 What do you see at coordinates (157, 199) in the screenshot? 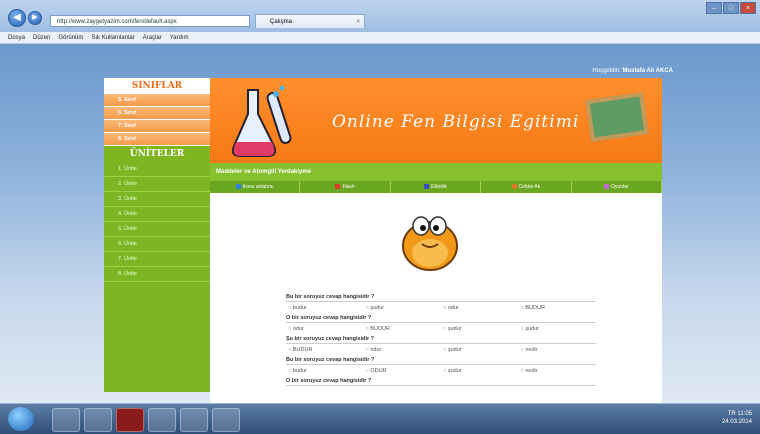
I see `sidebar-item-unit: 3. Ünite` at bounding box center [157, 199].